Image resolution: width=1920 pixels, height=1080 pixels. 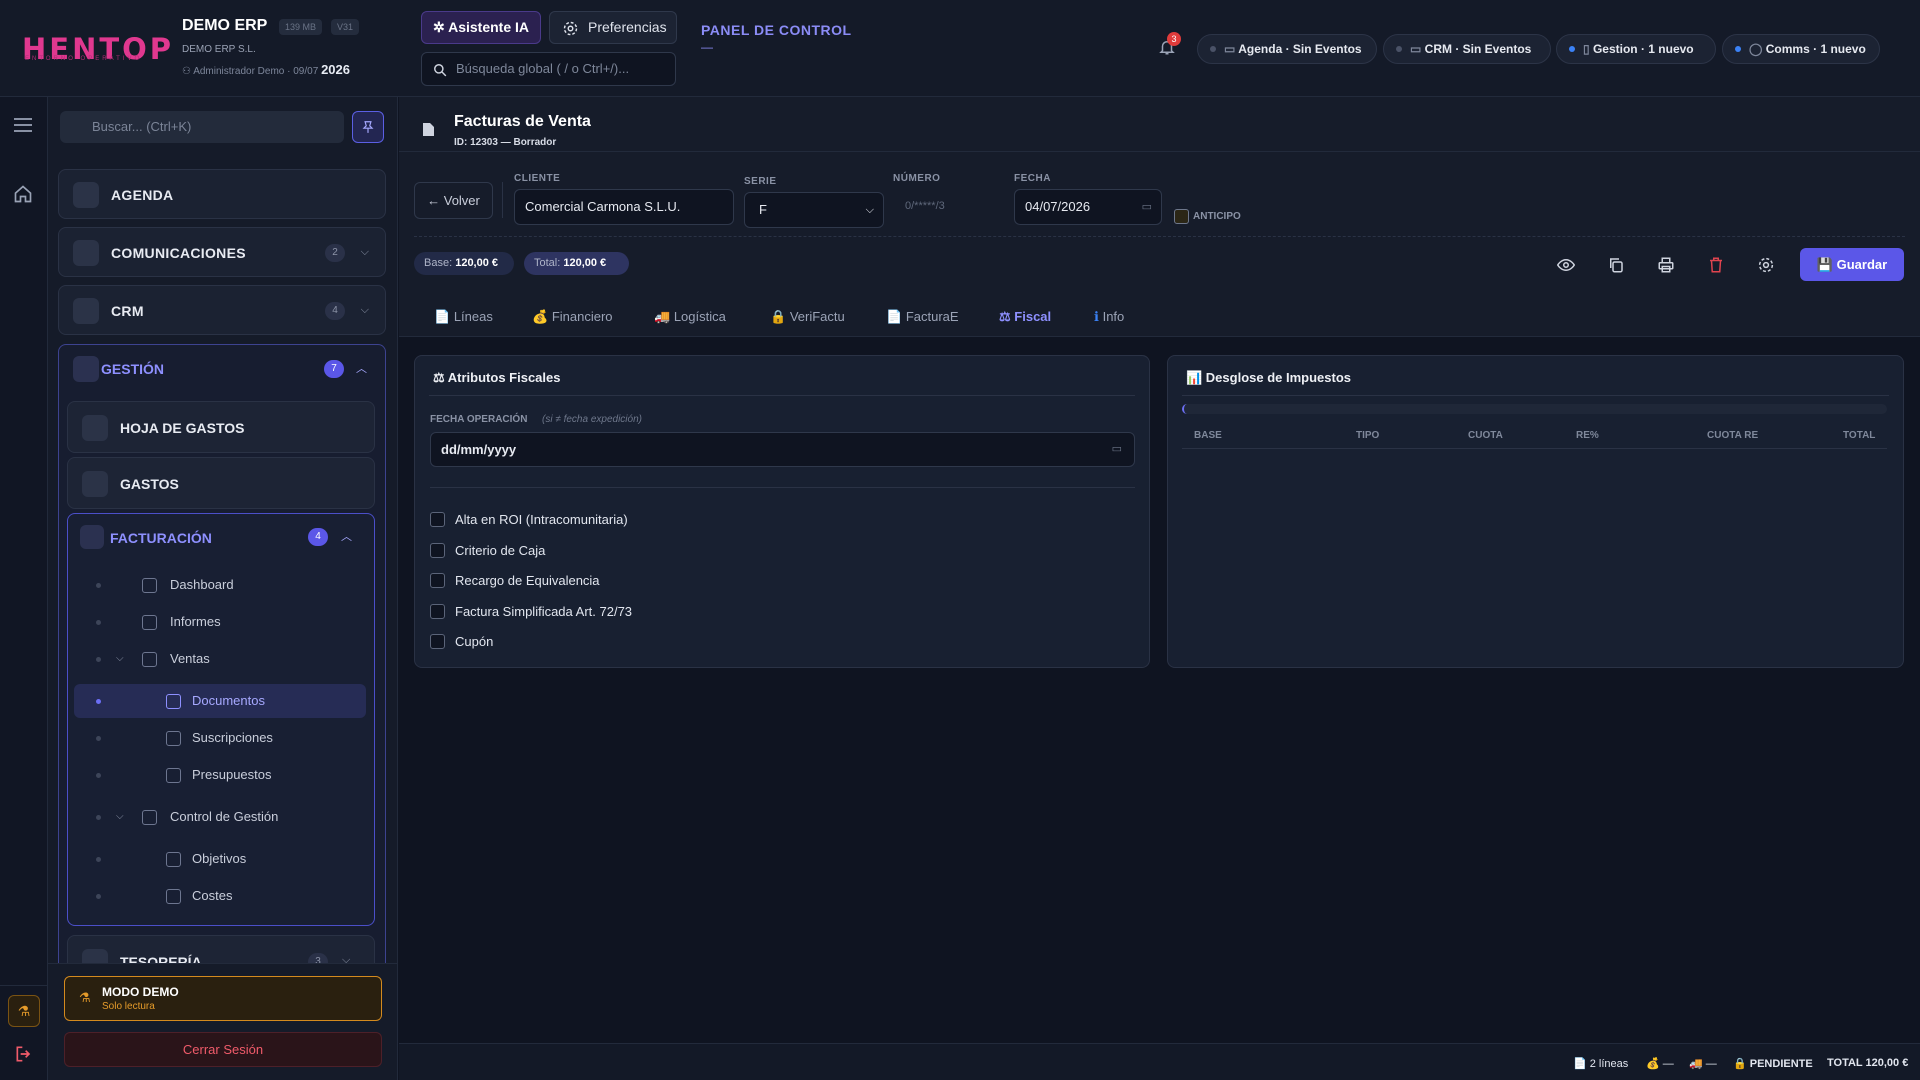 What do you see at coordinates (776, 30) in the screenshot?
I see `panel-title: PANEL DE CONTROL` at bounding box center [776, 30].